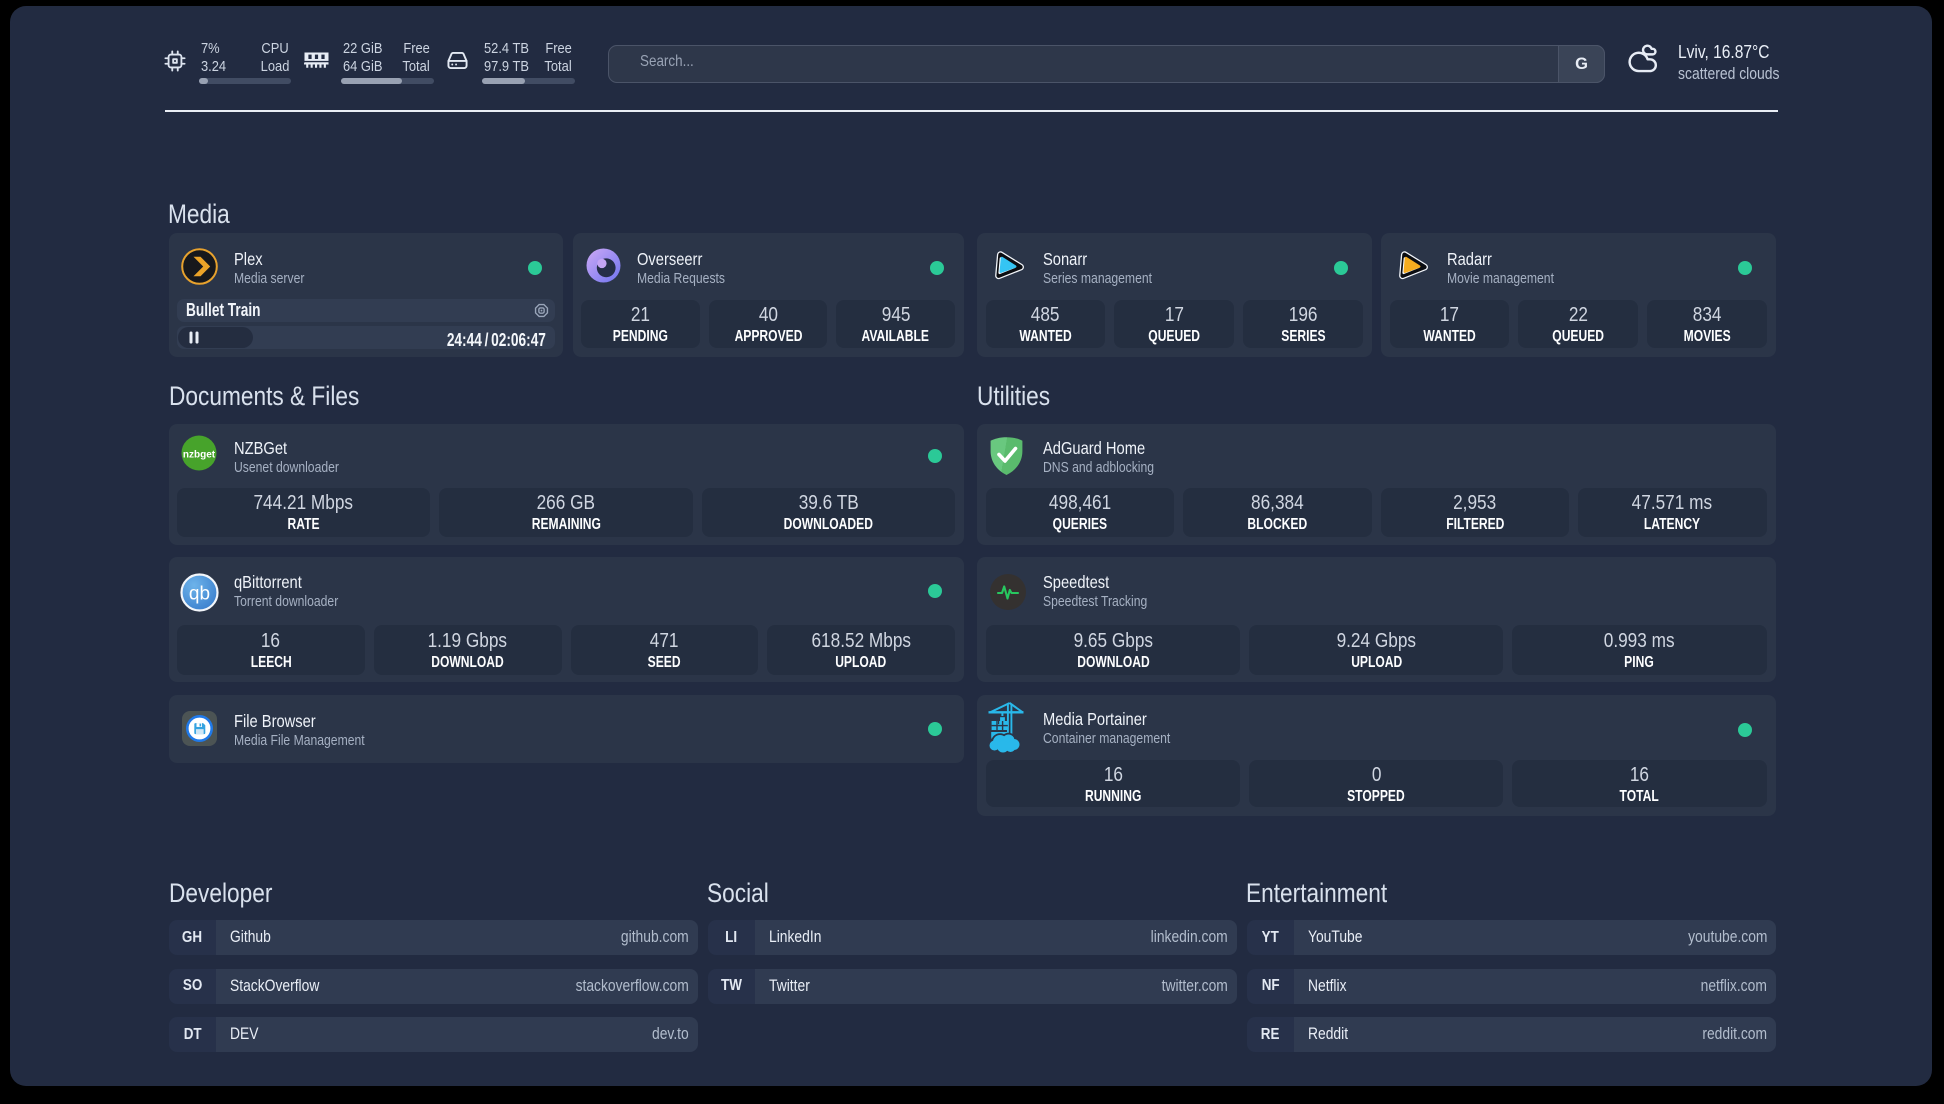  I want to click on svg-text: qb, so click(199, 594).